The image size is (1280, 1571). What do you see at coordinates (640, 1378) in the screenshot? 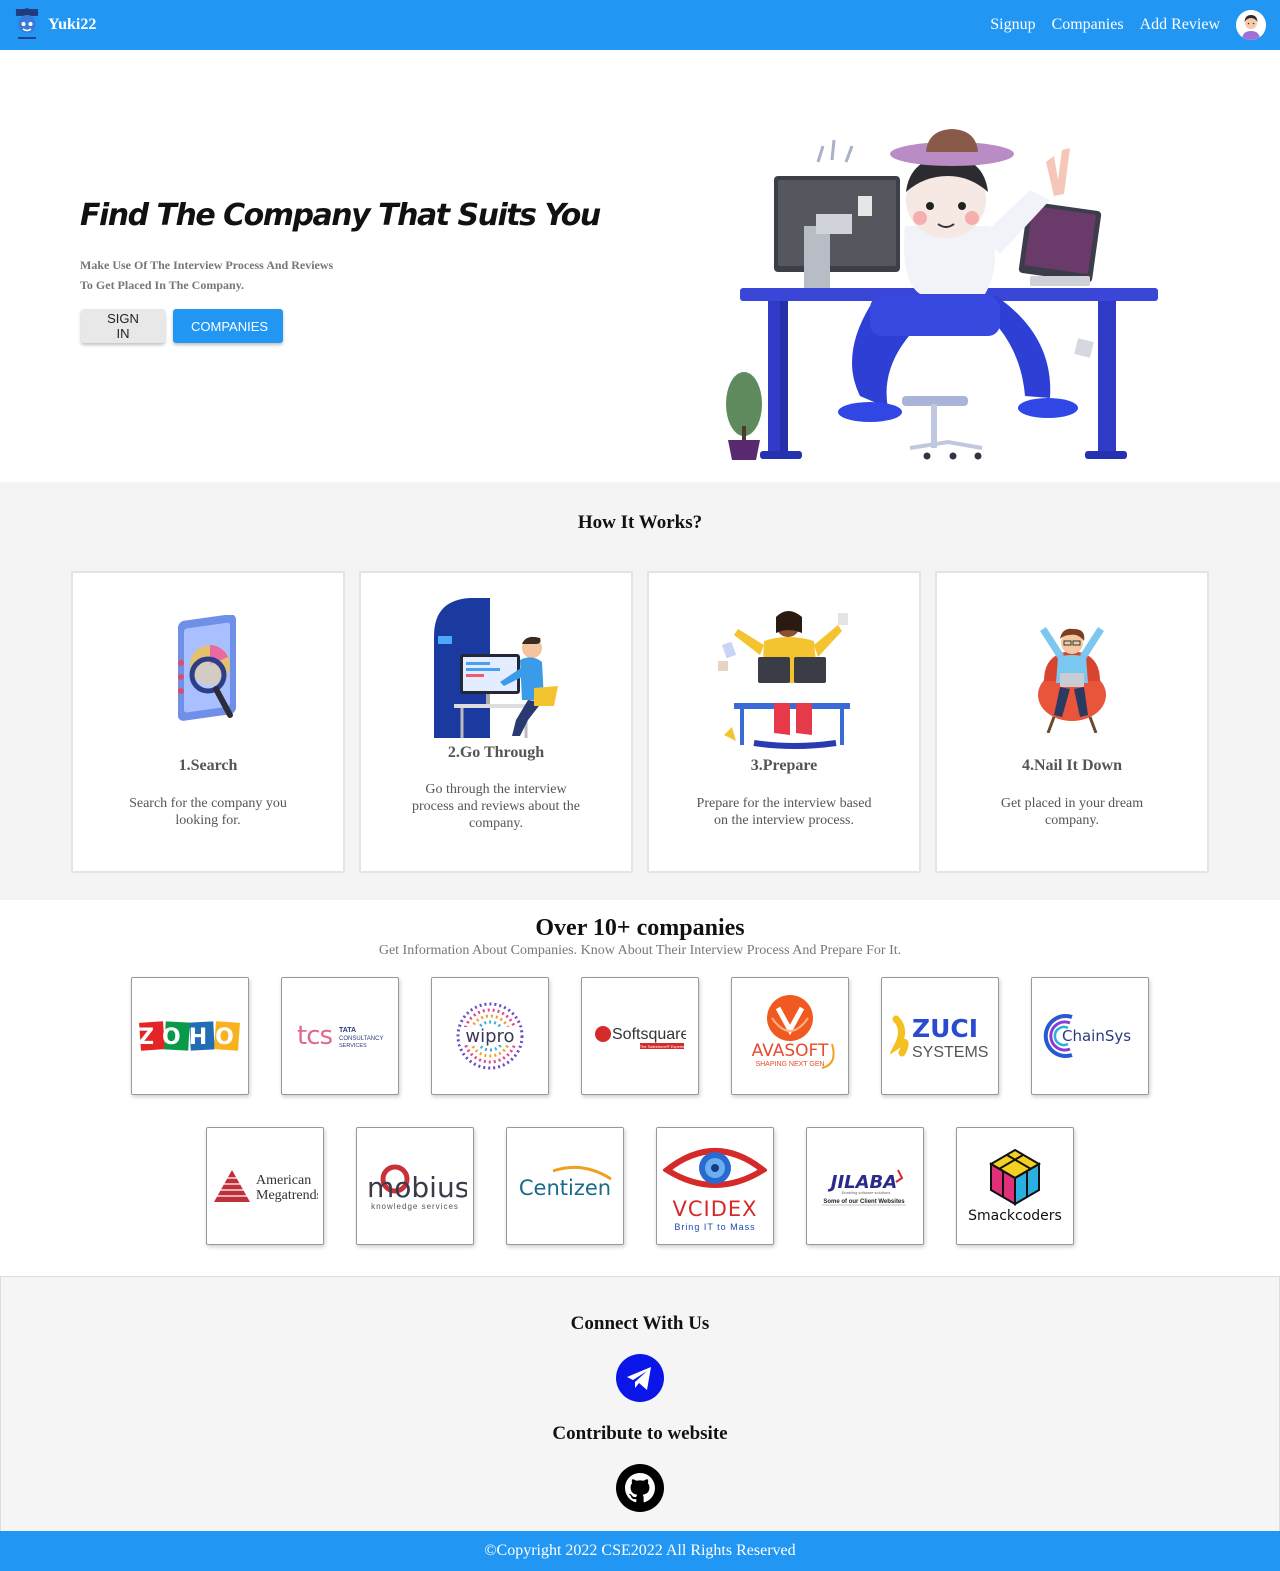
I see `telegram-icon` at bounding box center [640, 1378].